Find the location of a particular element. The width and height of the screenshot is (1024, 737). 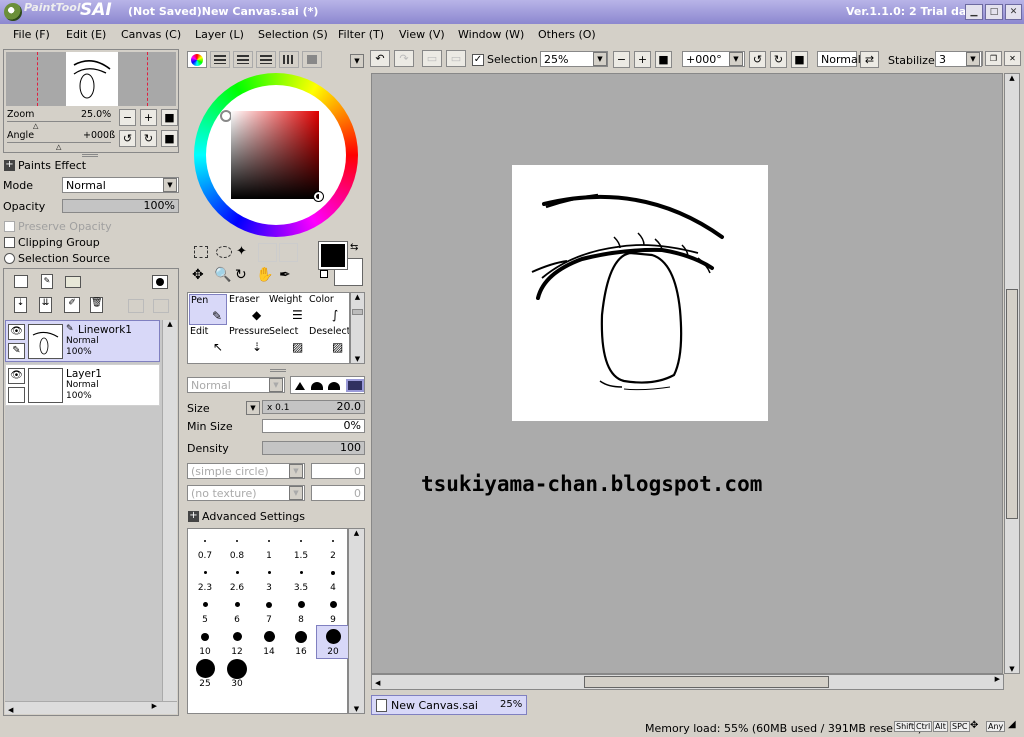

layer-item-layer1: 👁 Layer1 Normal 100% is located at coordinates (82, 385).